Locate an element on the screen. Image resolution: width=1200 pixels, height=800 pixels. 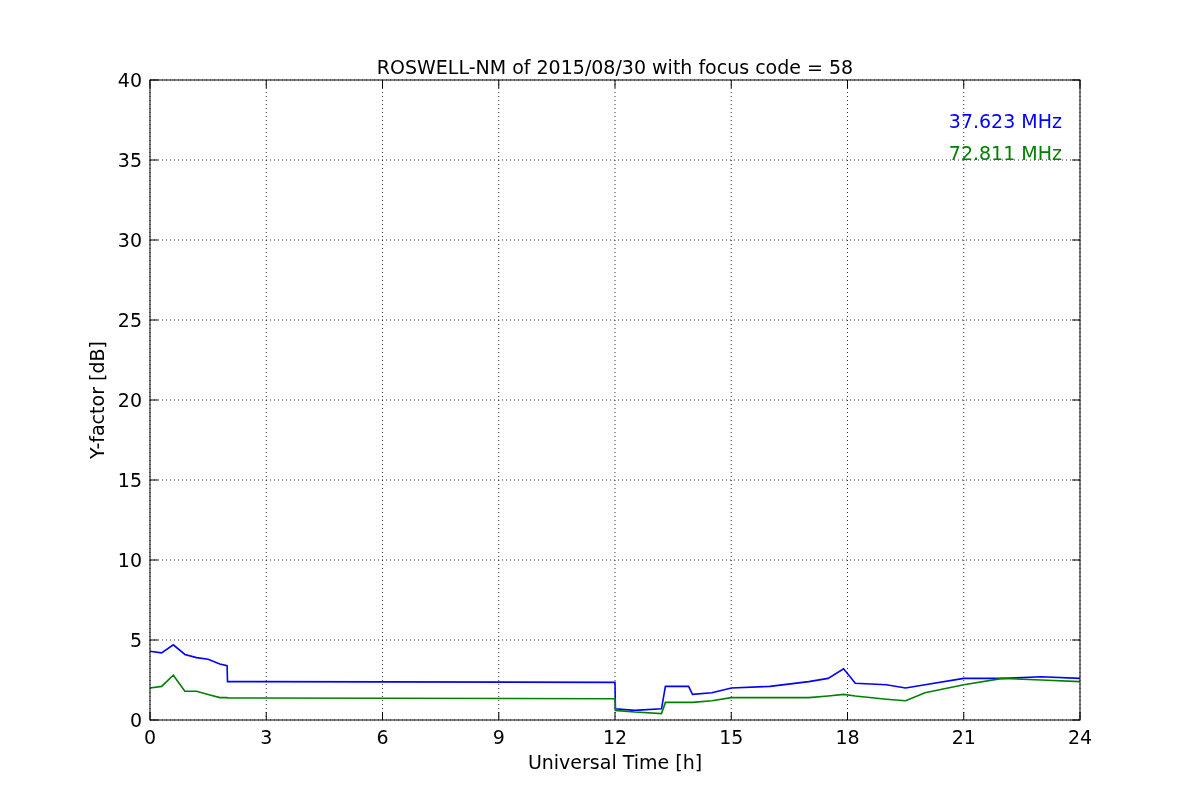
tick-label: 12 is located at coordinates (615, 737).